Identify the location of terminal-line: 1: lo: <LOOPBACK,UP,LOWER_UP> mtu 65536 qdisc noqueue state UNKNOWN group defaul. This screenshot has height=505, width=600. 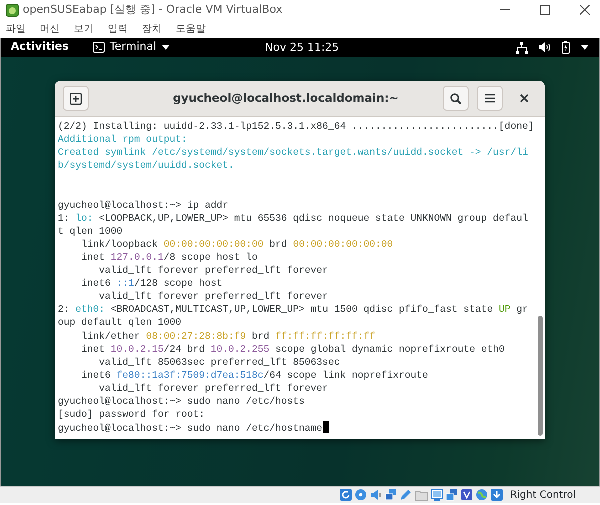
(293, 218).